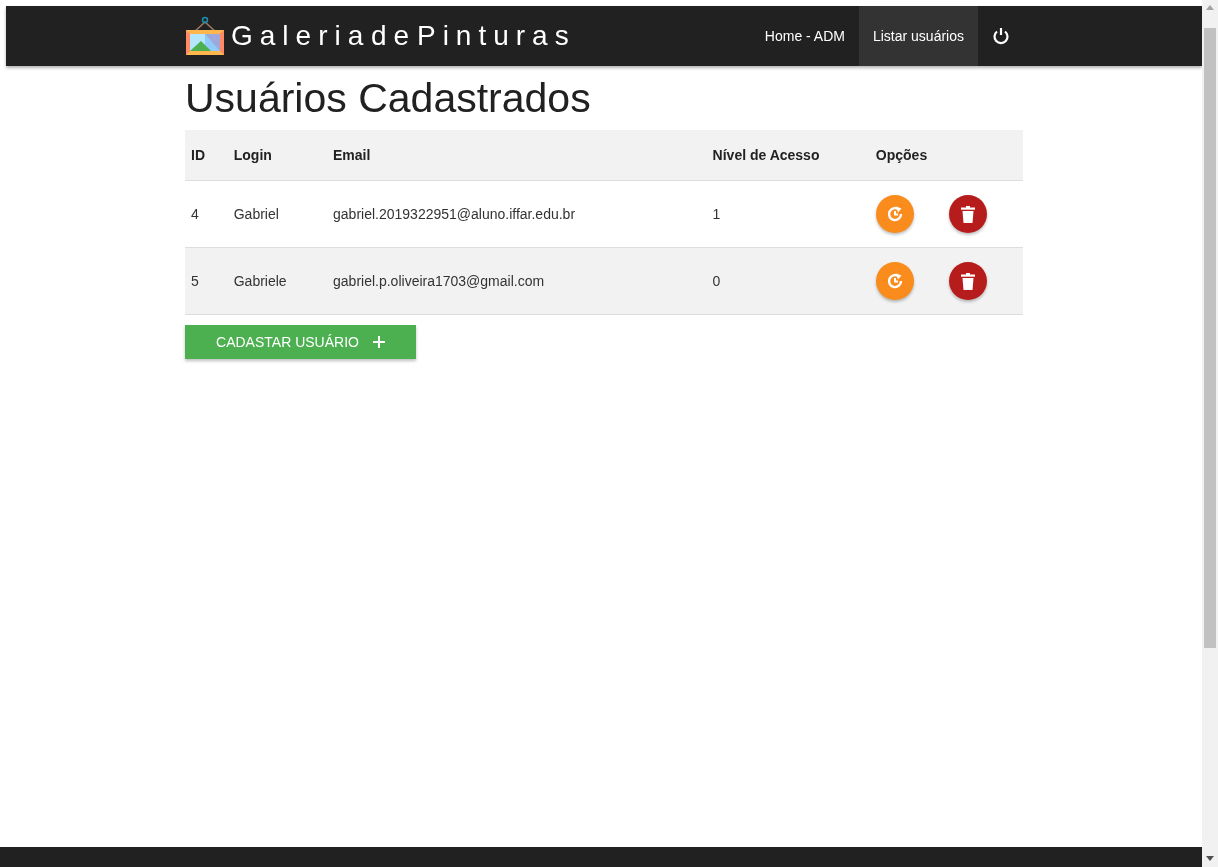 This screenshot has width=1218, height=867. What do you see at coordinates (1210, 858) in the screenshot?
I see `scroll-down-icon` at bounding box center [1210, 858].